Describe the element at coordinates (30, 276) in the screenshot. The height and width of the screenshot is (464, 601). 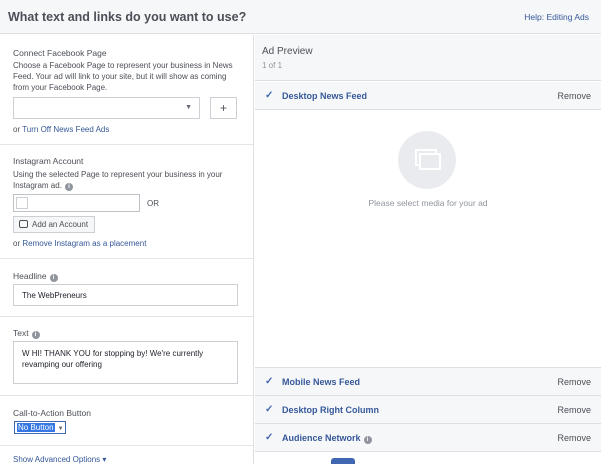
I see `headline-label: Headline` at that location.